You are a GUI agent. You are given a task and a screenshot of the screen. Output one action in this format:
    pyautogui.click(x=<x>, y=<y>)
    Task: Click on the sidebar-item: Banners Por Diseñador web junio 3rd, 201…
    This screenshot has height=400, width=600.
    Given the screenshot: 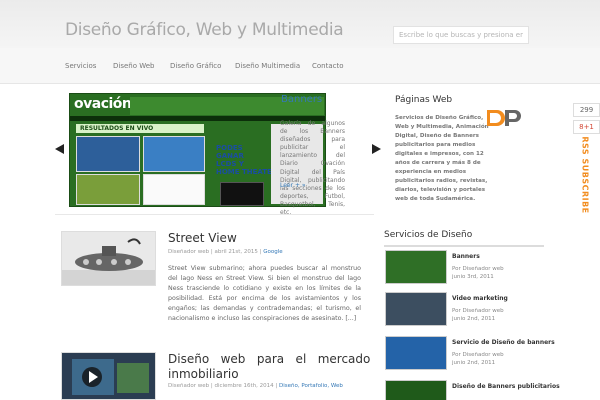 What is the action you would take?
    pyautogui.click(x=465, y=270)
    